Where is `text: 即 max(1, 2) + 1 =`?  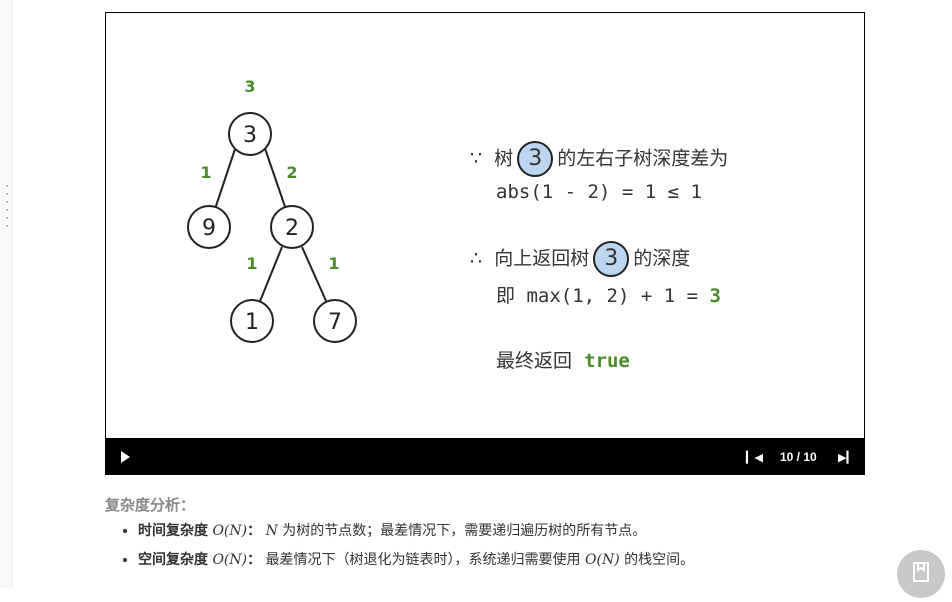
text: 即 max(1, 2) + 1 = is located at coordinates (603, 296).